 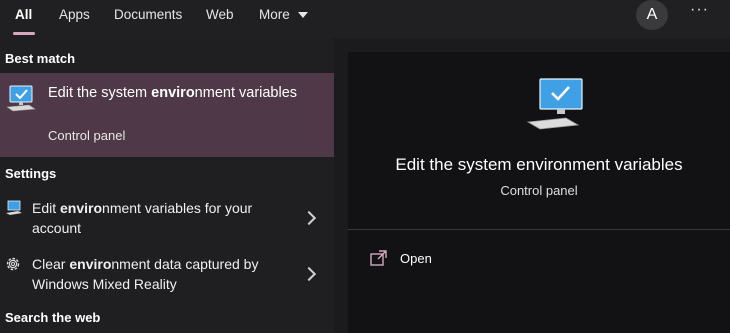 I want to click on best-match-subtitle: Control panel, so click(x=87, y=135).